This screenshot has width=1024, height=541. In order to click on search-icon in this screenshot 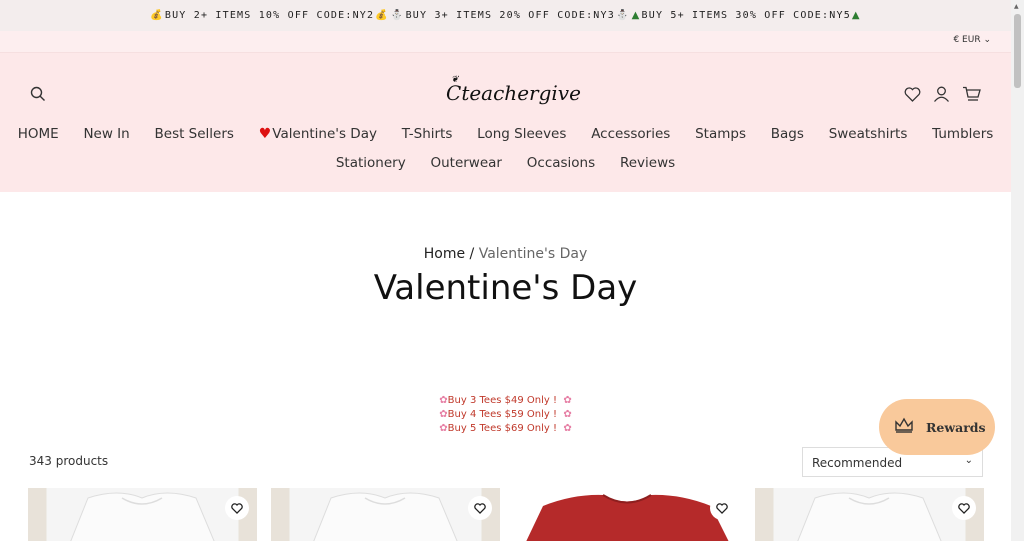, I will do `click(38, 96)`.